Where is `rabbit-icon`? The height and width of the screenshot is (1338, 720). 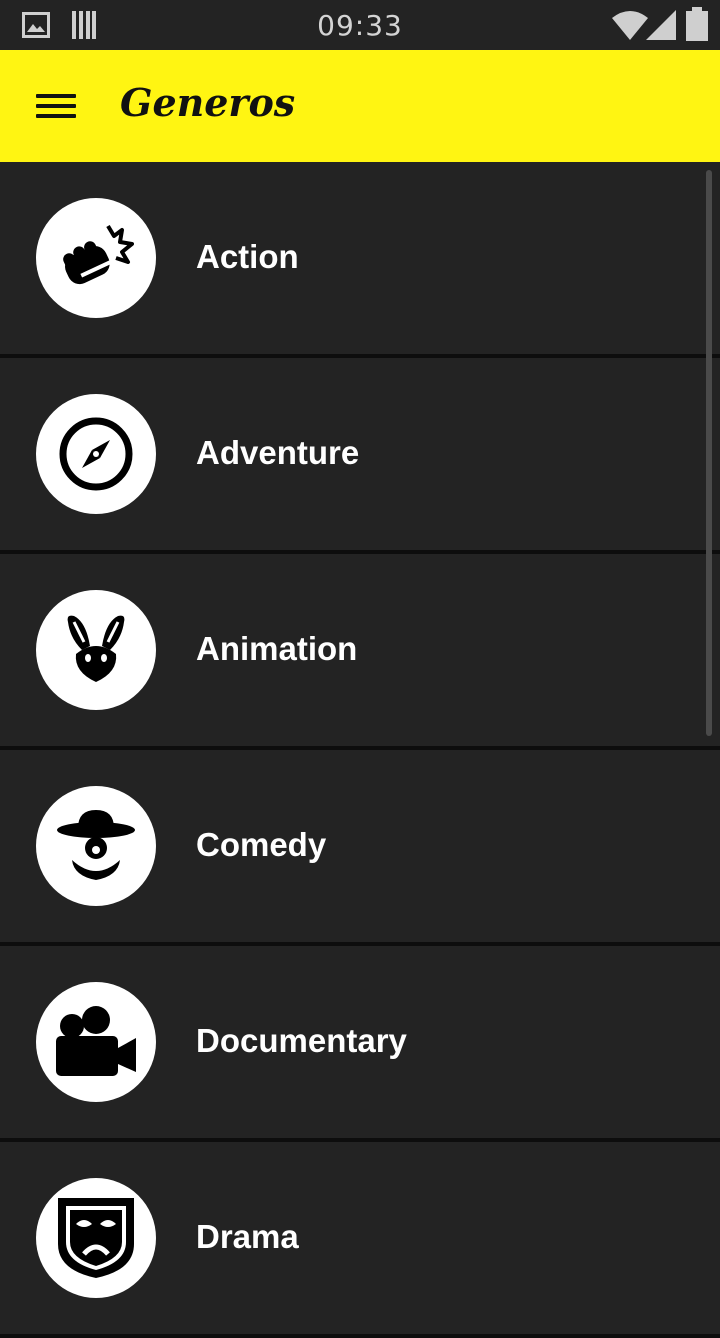
rabbit-icon is located at coordinates (96, 648).